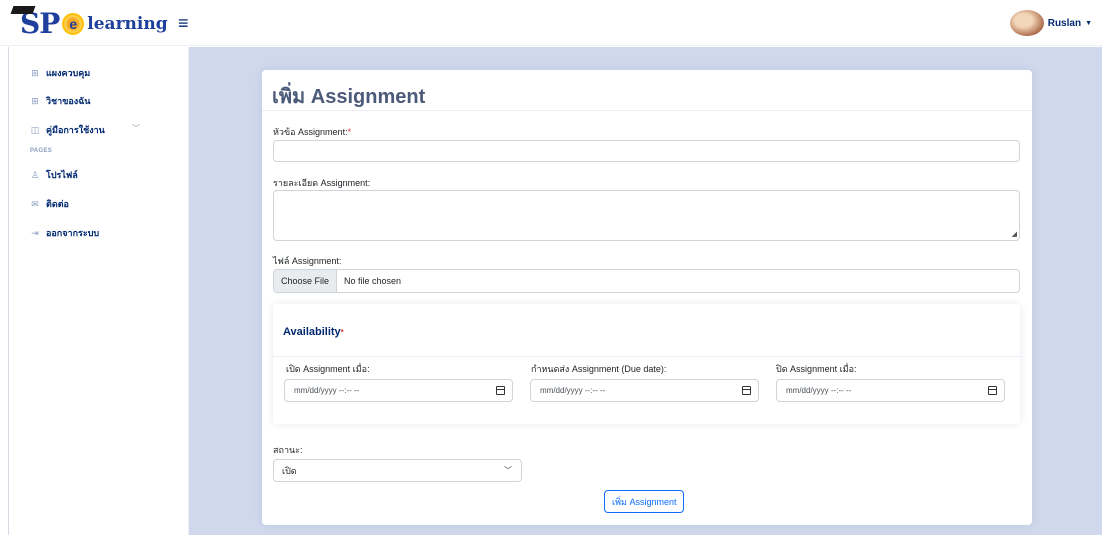  What do you see at coordinates (397, 470) in the screenshot?
I see `status-select: เปิด ﹀` at bounding box center [397, 470].